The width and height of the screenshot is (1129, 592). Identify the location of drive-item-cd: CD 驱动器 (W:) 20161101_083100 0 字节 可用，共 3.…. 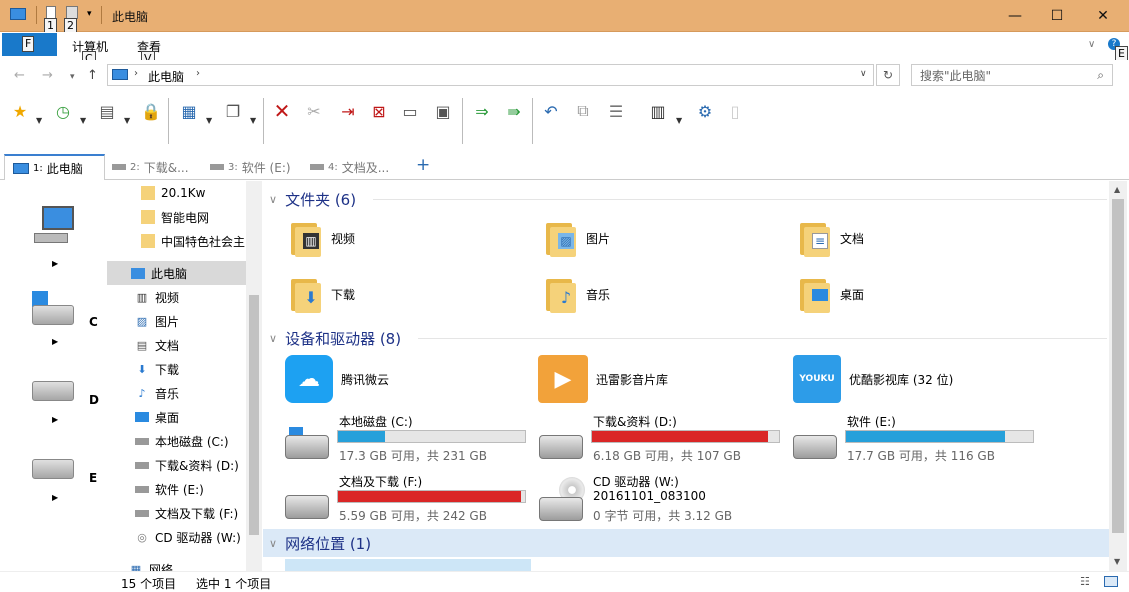
(664, 498).